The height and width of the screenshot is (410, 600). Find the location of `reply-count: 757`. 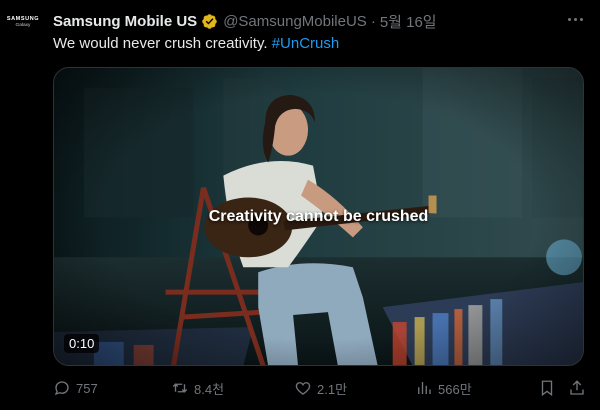

reply-count: 757 is located at coordinates (87, 388).